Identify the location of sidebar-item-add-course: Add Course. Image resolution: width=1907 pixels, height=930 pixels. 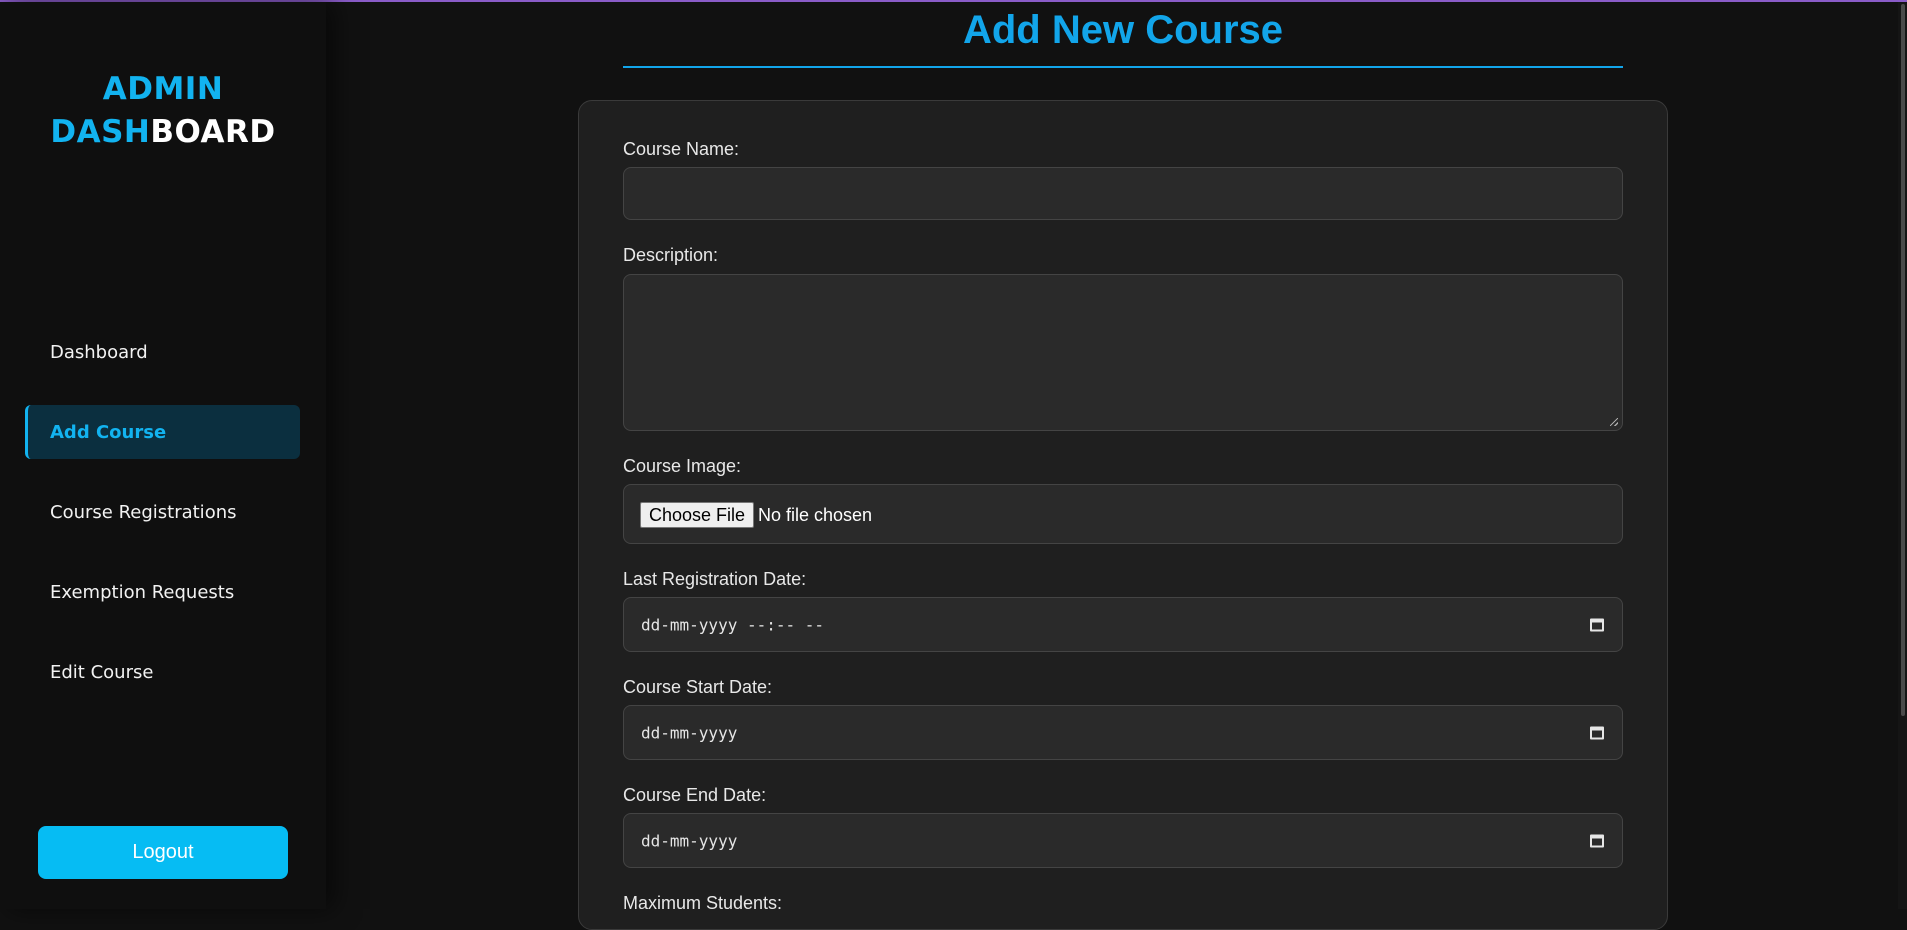
(162, 432).